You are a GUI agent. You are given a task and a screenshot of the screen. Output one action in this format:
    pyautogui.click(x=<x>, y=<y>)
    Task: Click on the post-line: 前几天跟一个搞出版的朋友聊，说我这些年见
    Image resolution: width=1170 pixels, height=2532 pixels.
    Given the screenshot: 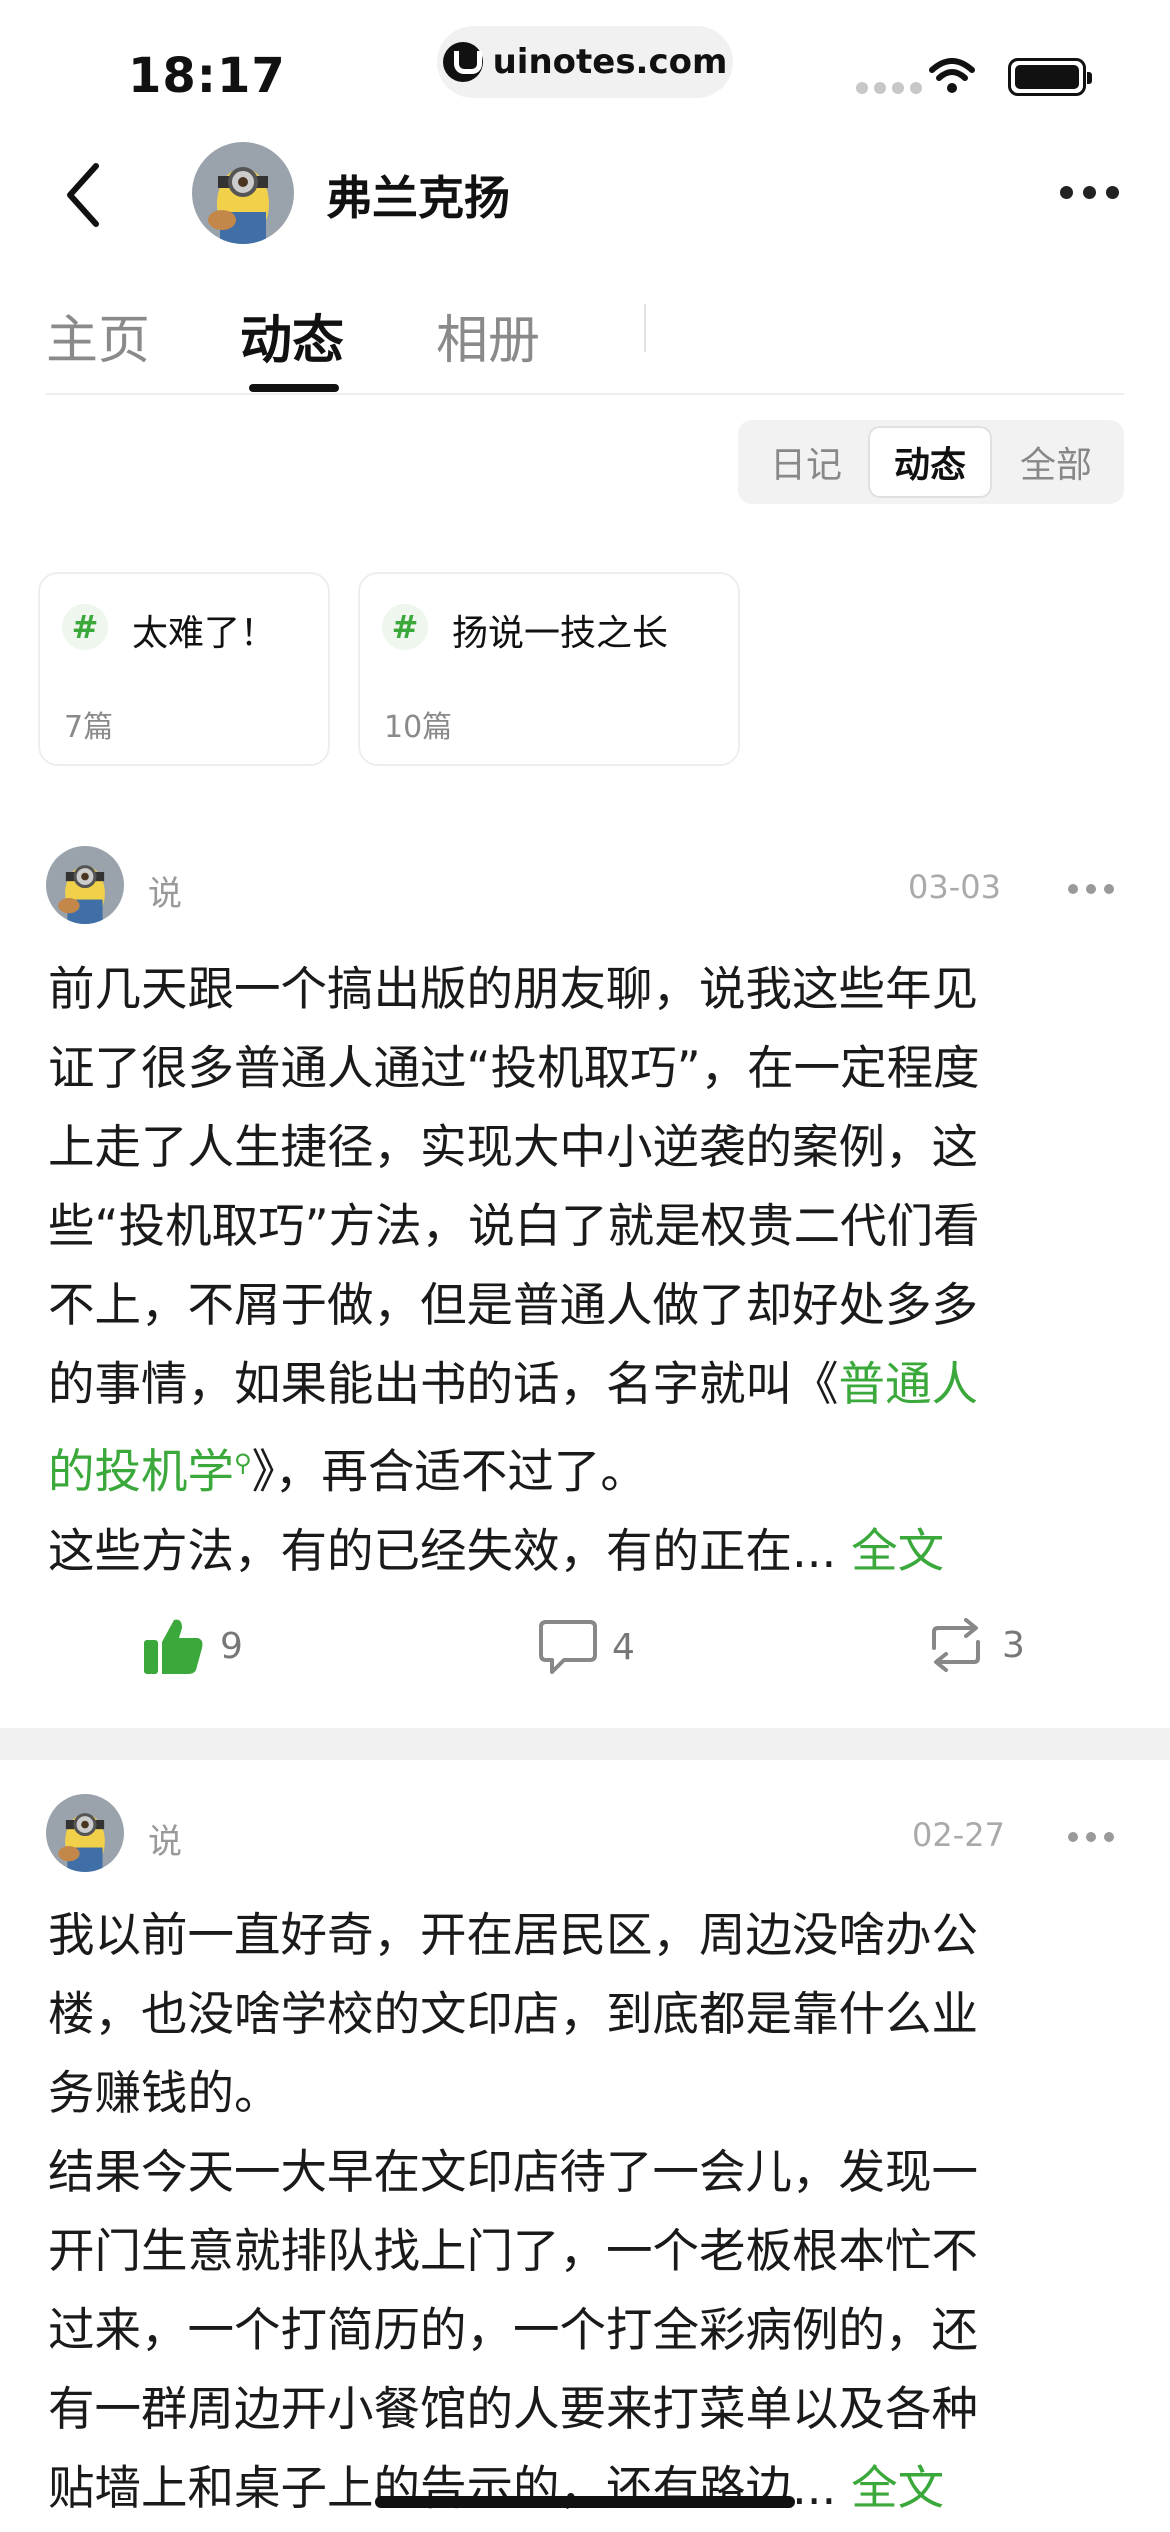 What is the action you would take?
    pyautogui.click(x=513, y=989)
    